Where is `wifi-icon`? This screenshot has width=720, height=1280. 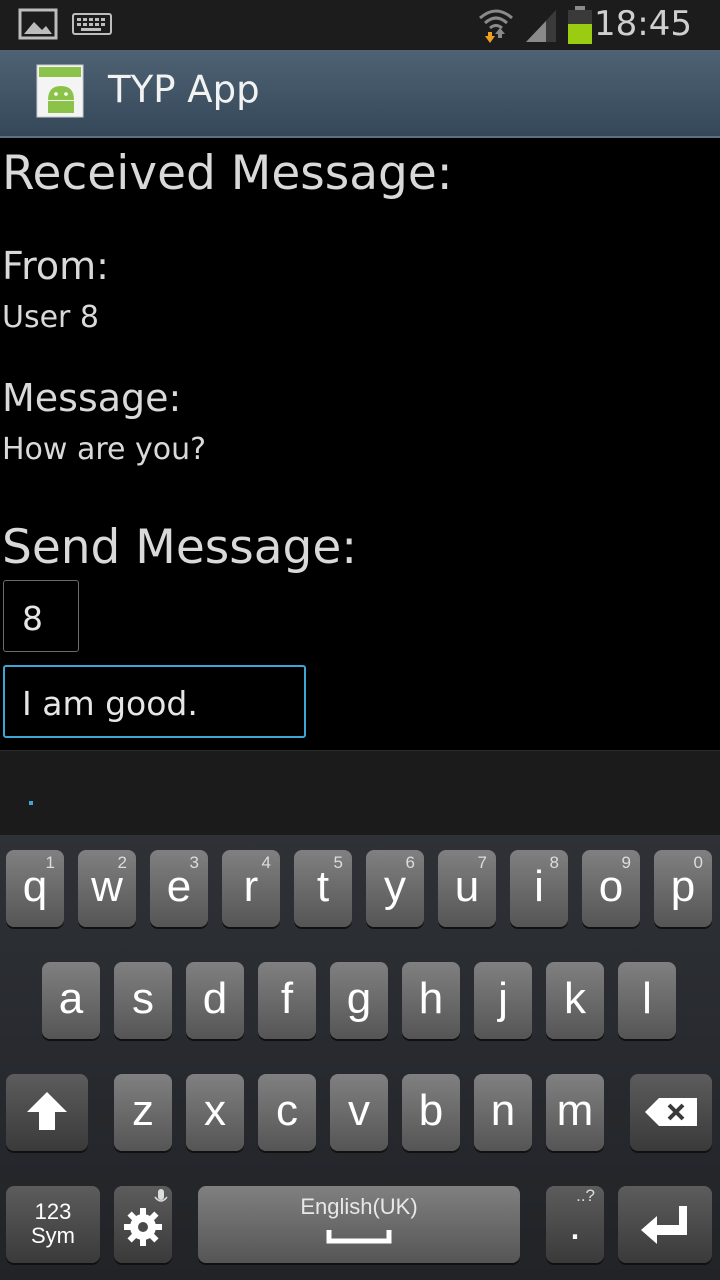
wifi-icon is located at coordinates (496, 26).